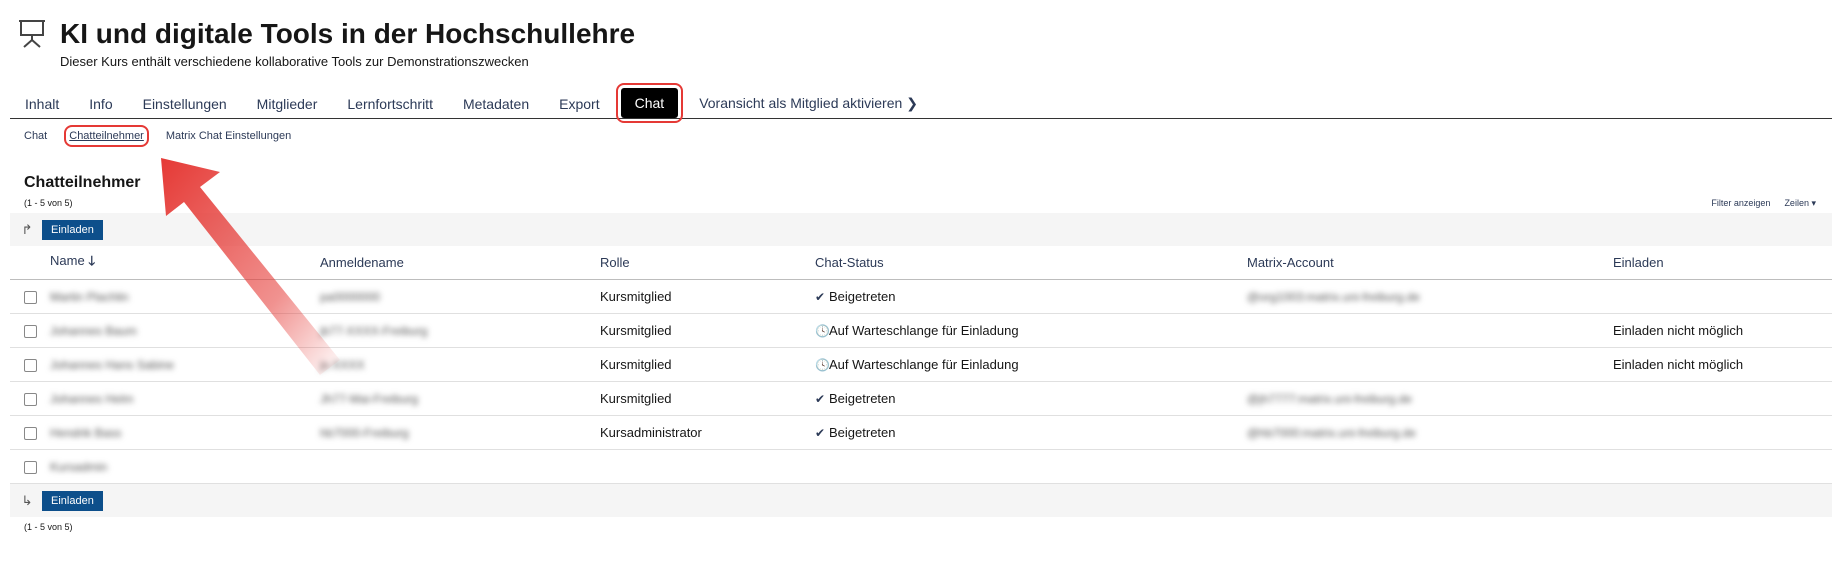  I want to click on column-header-anmeldename: Anmeldename, so click(460, 263).